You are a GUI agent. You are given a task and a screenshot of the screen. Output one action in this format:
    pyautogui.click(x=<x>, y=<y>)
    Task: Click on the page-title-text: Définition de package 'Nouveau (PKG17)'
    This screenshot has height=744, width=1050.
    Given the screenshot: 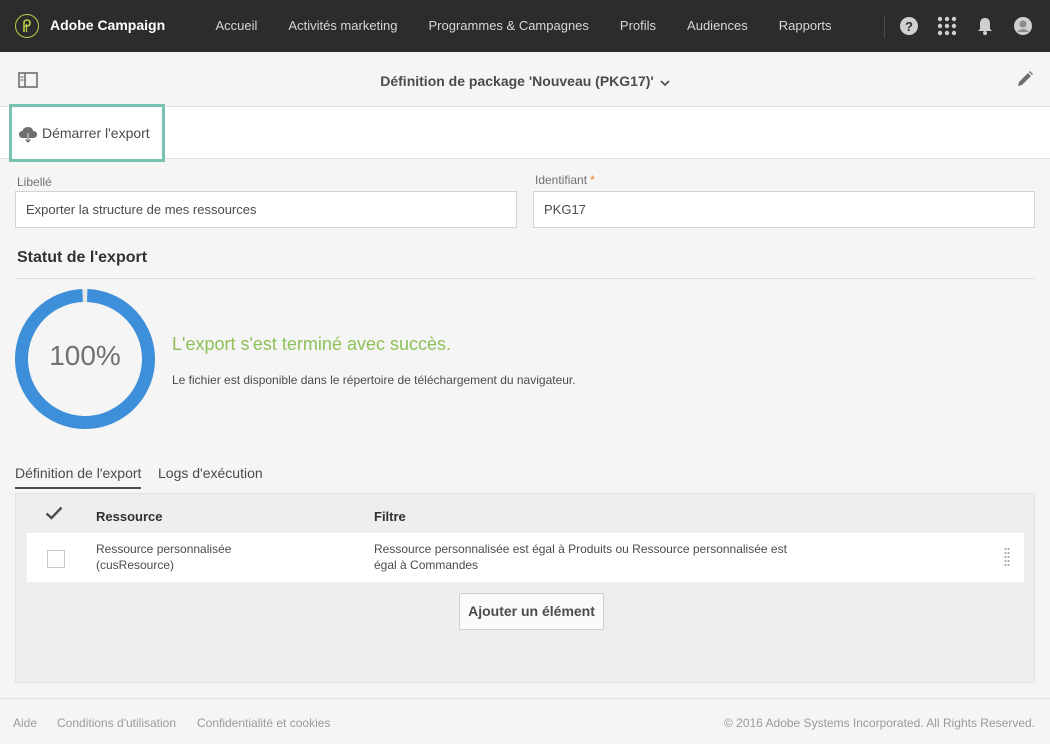 What is the action you would take?
    pyautogui.click(x=517, y=81)
    